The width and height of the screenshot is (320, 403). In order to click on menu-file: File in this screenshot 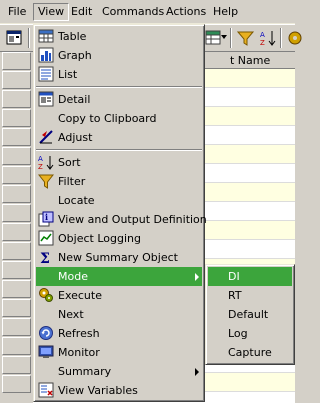, I will do `click(17, 12)`.